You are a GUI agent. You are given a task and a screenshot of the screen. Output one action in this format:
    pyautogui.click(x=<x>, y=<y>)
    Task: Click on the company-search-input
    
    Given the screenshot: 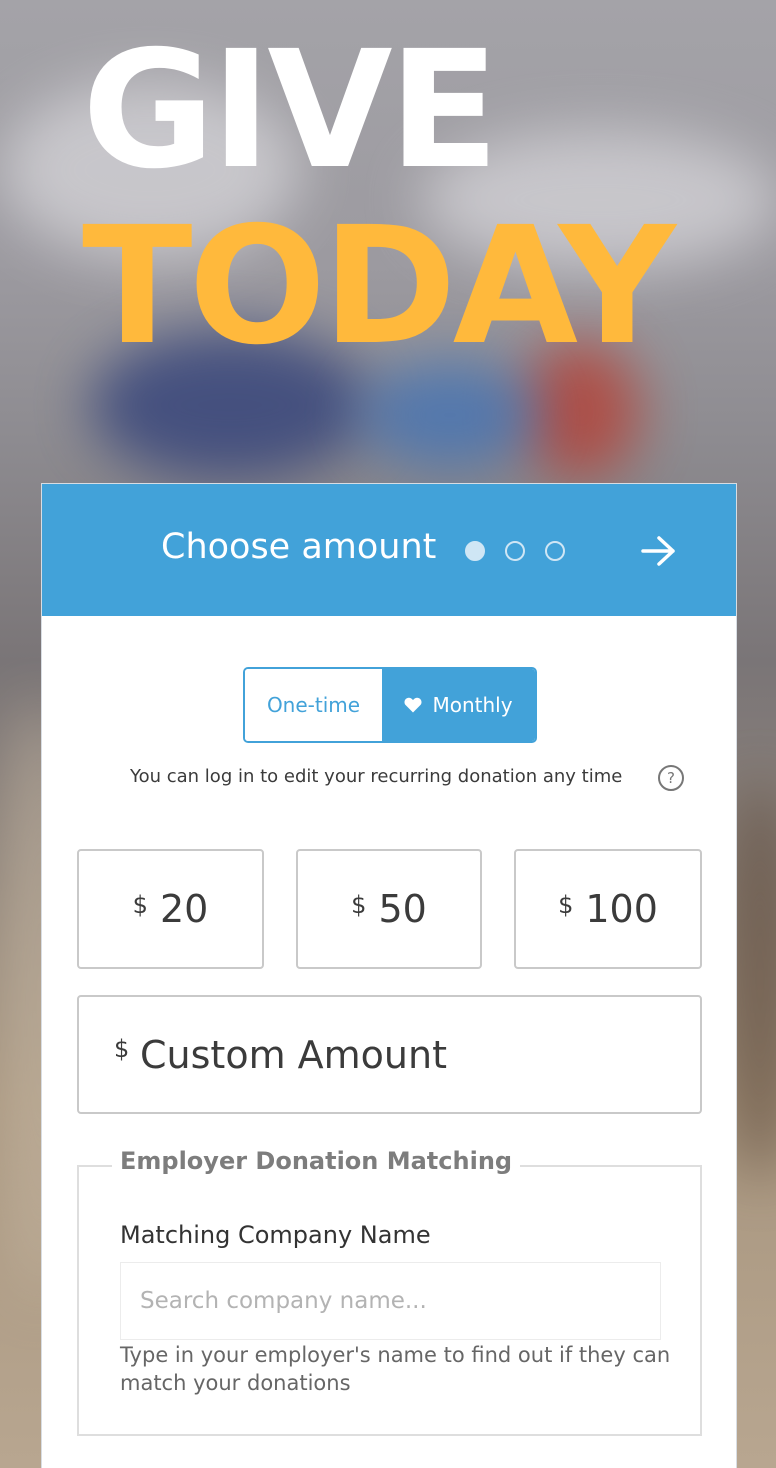 What is the action you would take?
    pyautogui.click(x=390, y=1301)
    